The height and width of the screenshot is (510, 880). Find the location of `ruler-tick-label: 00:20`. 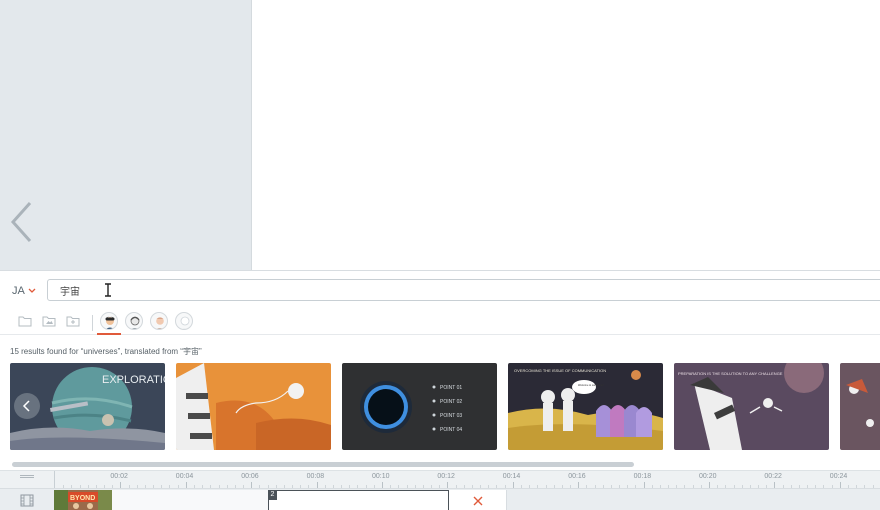

ruler-tick-label: 00:20 is located at coordinates (708, 476).